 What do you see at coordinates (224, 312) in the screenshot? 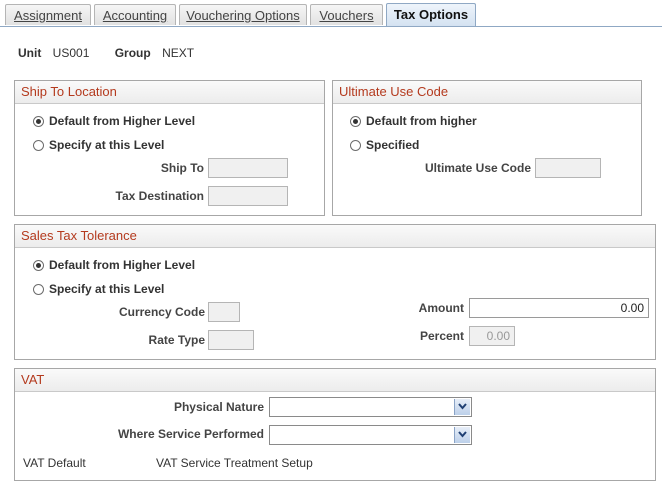
I see `currency-code-field` at bounding box center [224, 312].